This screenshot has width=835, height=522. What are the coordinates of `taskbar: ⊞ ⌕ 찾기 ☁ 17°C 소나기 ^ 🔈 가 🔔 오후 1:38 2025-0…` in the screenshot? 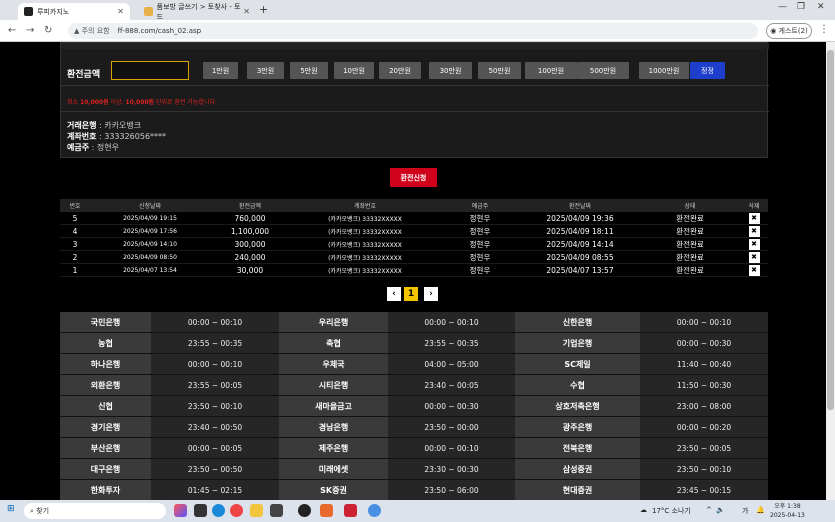 It's located at (417, 511).